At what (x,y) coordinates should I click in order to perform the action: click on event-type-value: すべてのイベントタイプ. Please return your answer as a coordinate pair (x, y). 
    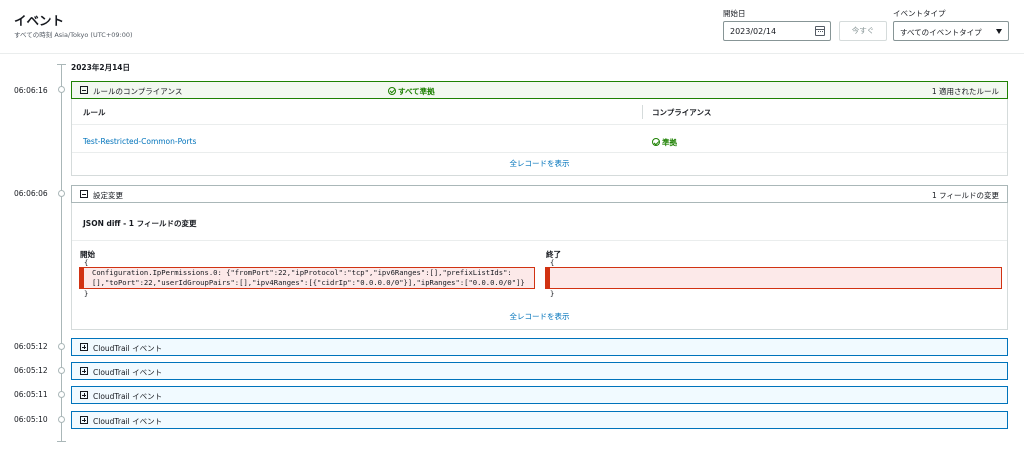
    Looking at the image, I should click on (941, 32).